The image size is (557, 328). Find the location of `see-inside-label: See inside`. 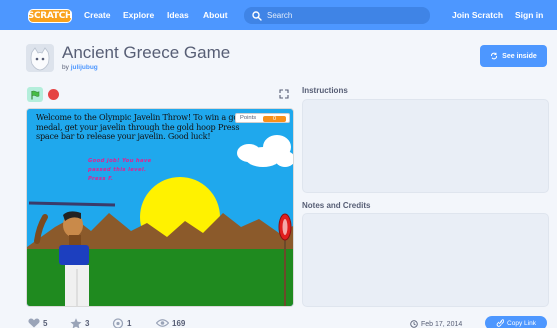

see-inside-label: See inside is located at coordinates (519, 56).